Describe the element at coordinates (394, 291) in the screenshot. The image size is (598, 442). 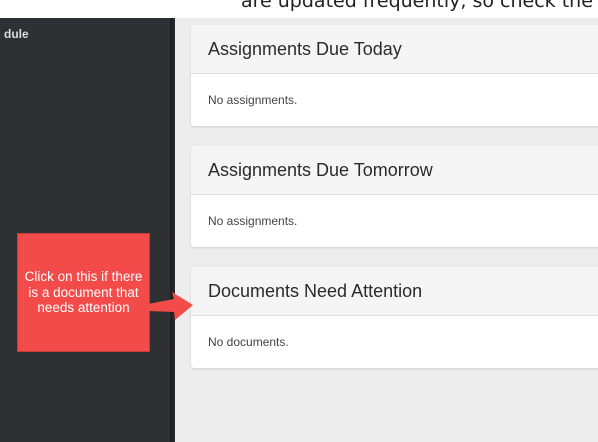
I see `documents-need-attention-header: Documents Need Attention` at that location.